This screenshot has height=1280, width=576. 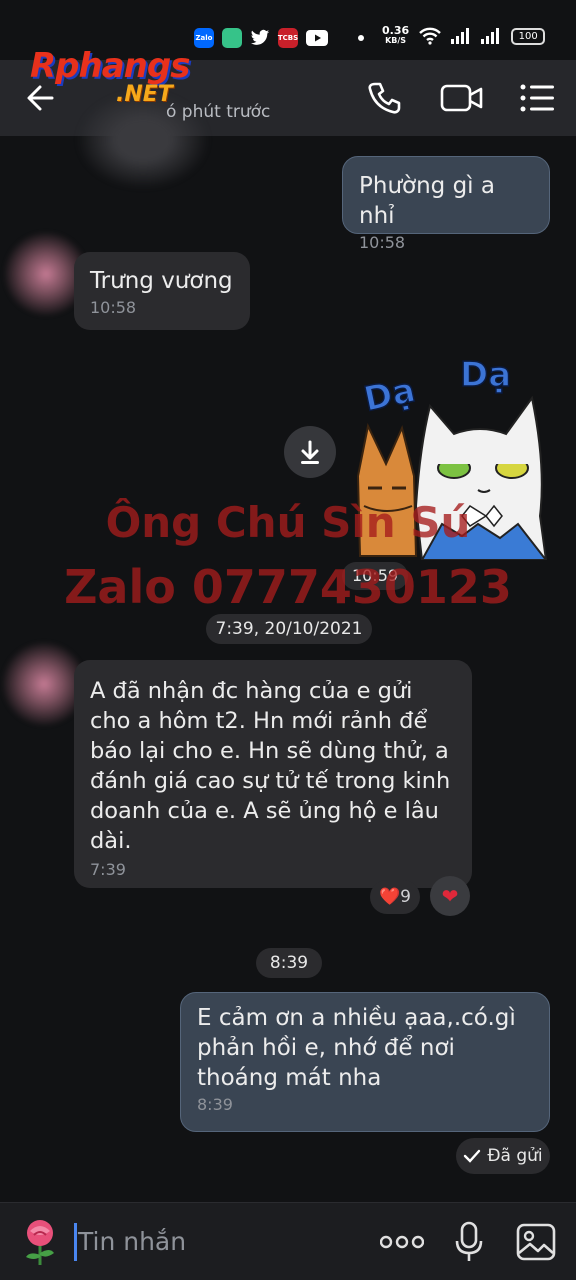 I want to click on message-text: Trưng vương, so click(x=161, y=281).